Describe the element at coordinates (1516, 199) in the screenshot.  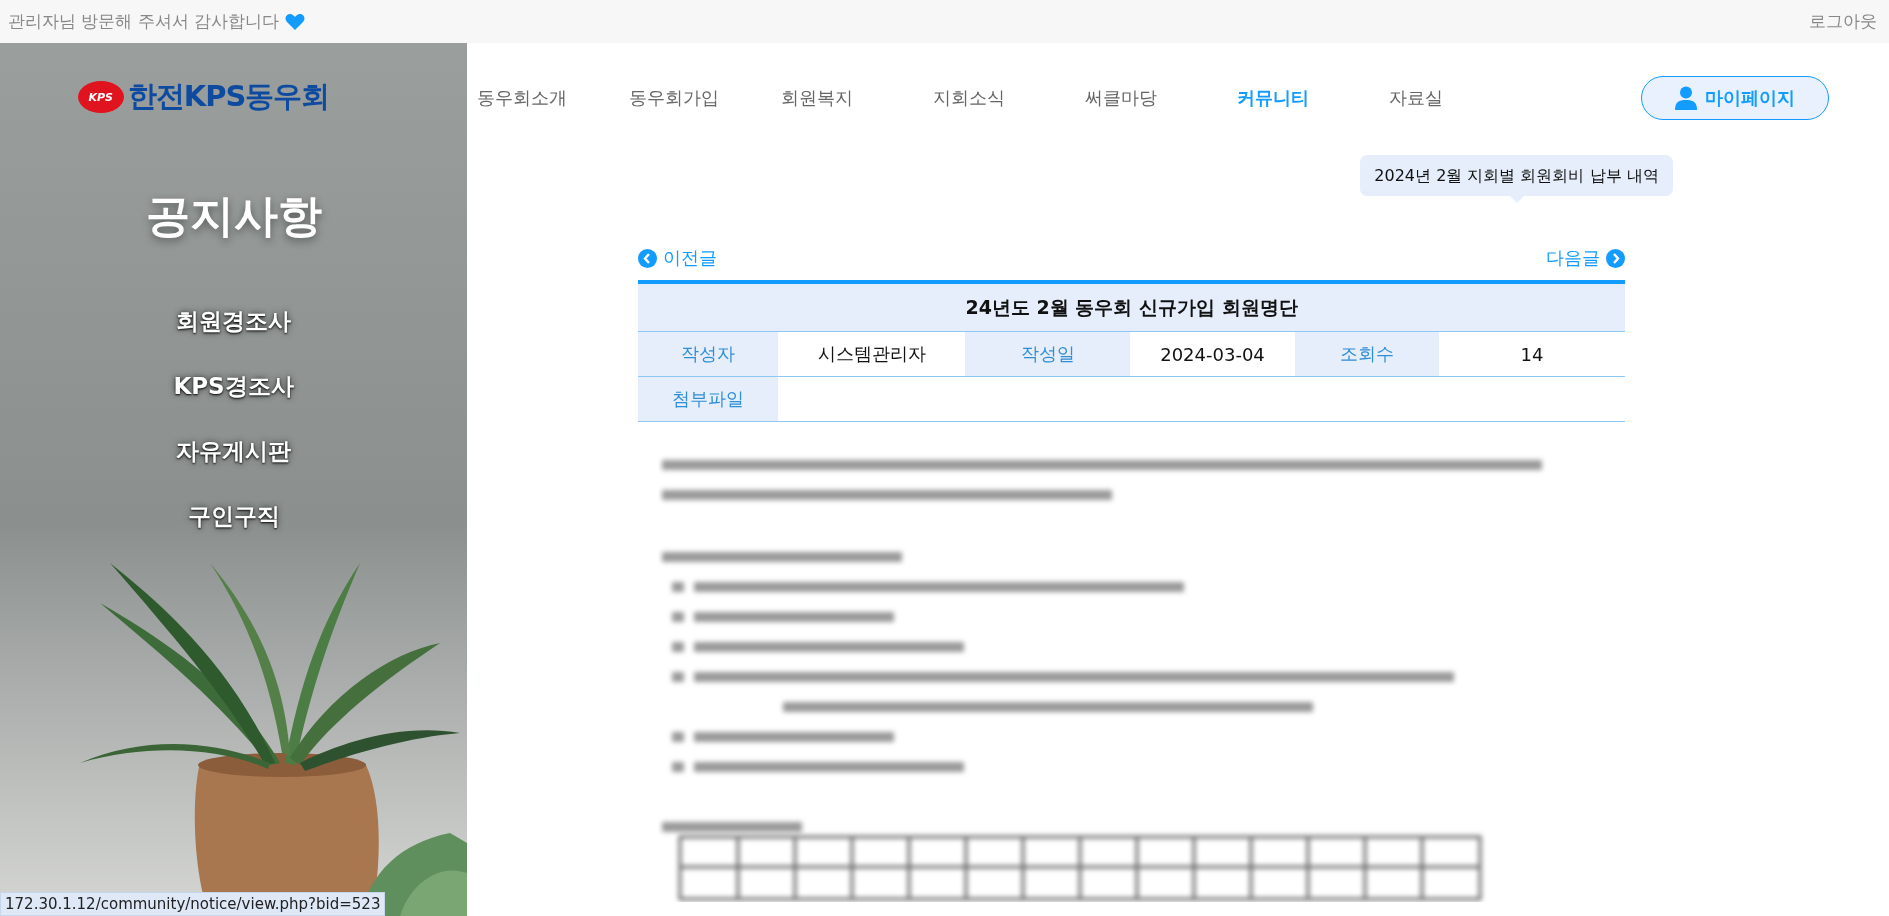
I see `tooltip-pointer` at that location.